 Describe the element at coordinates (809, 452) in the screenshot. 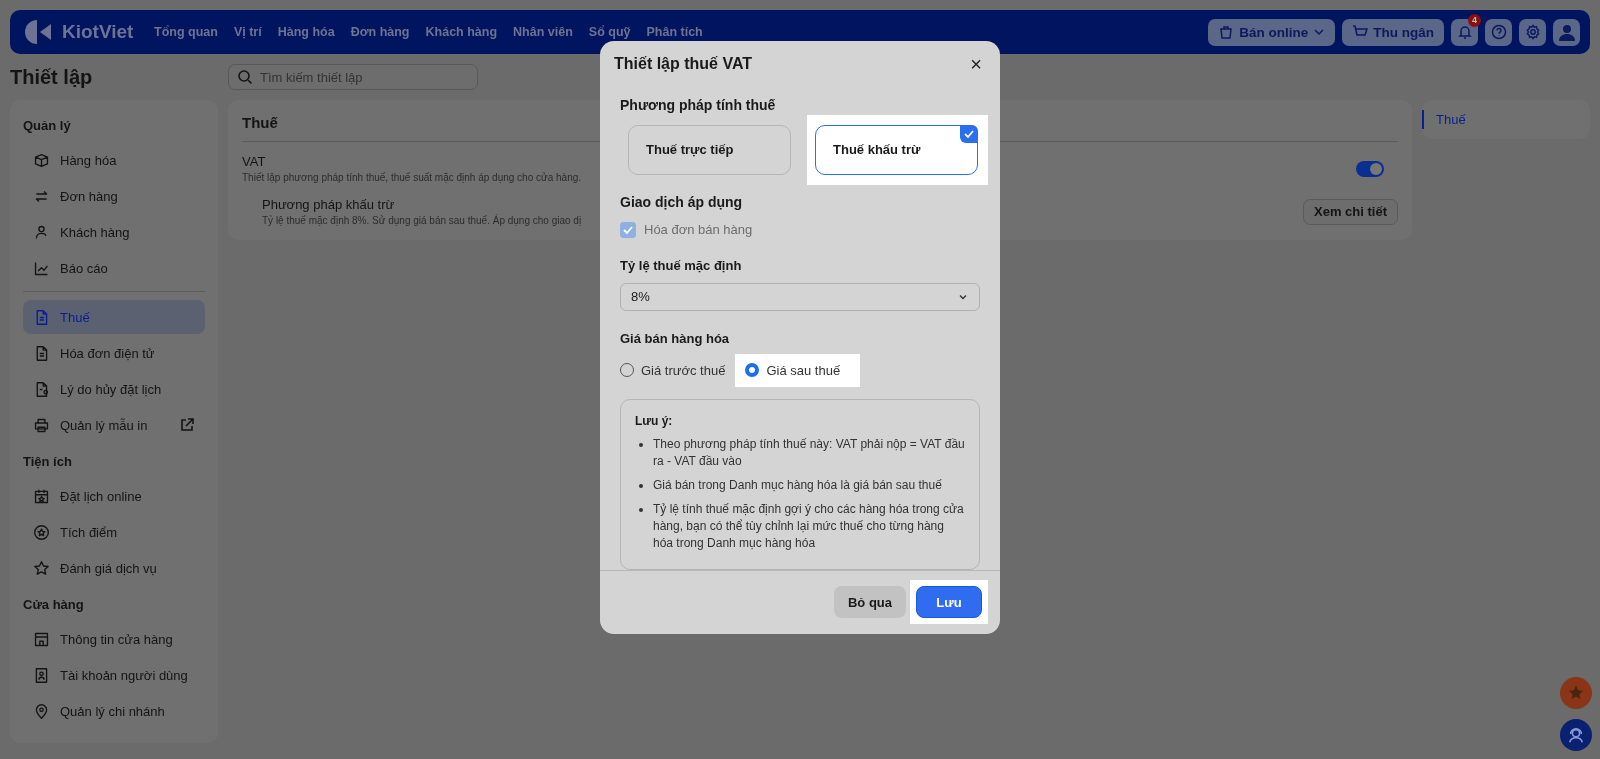

I see `note-text: Theo phương pháp tính thuế này: VAT phải nộp = VAT đầu ra - VAT đầu vào` at that location.